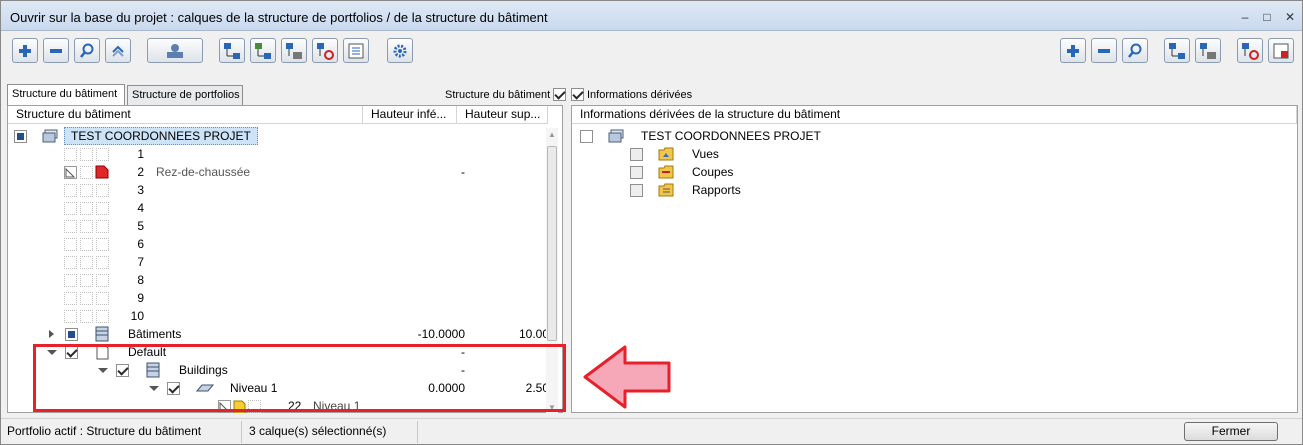 The height and width of the screenshot is (445, 1303). Describe the element at coordinates (20, 136) in the screenshot. I see `root-checkbox` at that location.